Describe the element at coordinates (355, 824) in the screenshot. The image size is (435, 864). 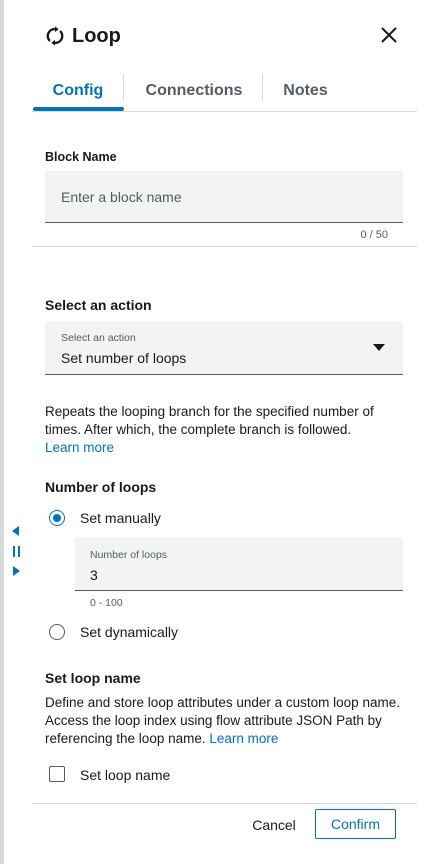
I see `confirm-button: Confirm` at that location.